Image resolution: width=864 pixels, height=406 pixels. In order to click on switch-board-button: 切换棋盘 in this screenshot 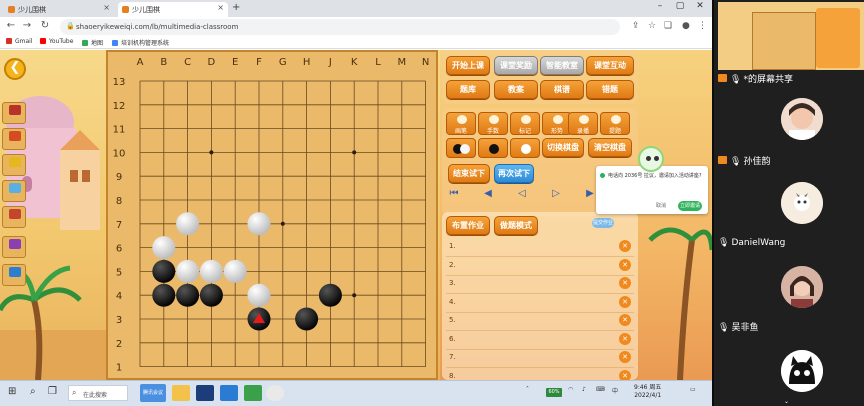, I will do `click(563, 147)`.